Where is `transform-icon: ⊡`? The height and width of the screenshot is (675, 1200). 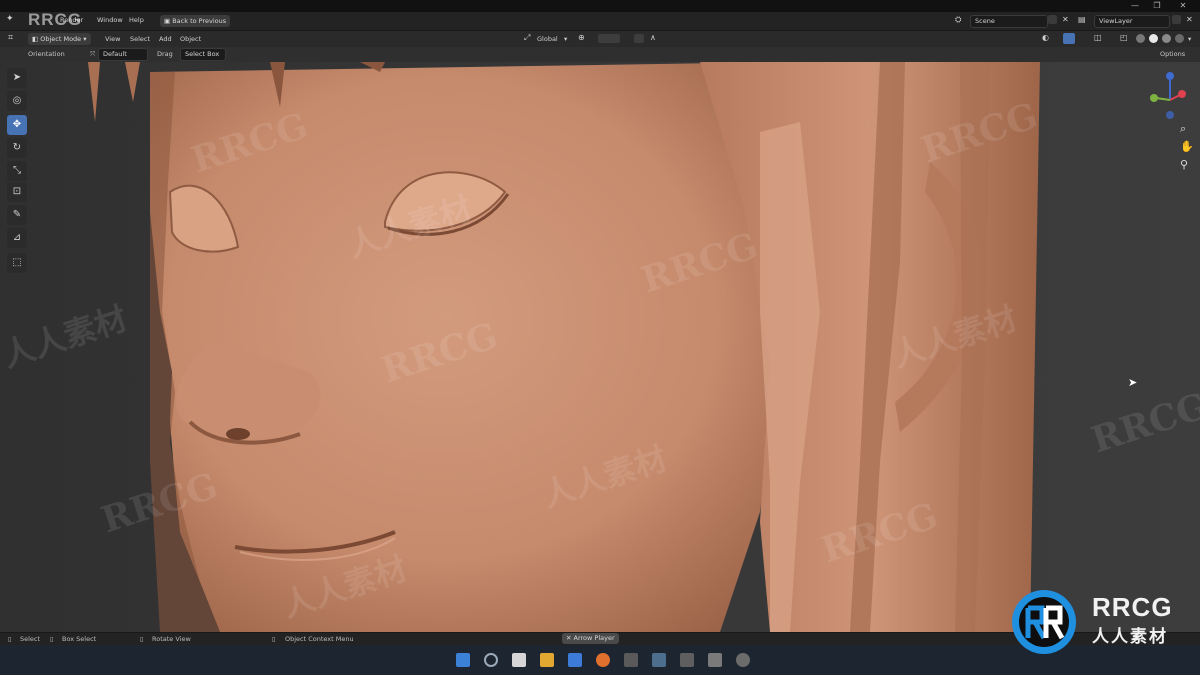 transform-icon: ⊡ is located at coordinates (17, 191).